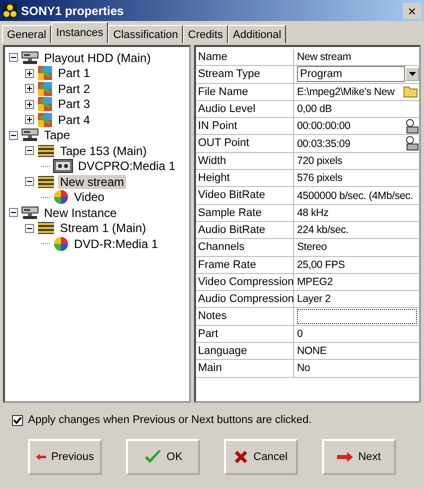 This screenshot has width=424, height=489. I want to click on property-name: Sample Rate, so click(245, 212).